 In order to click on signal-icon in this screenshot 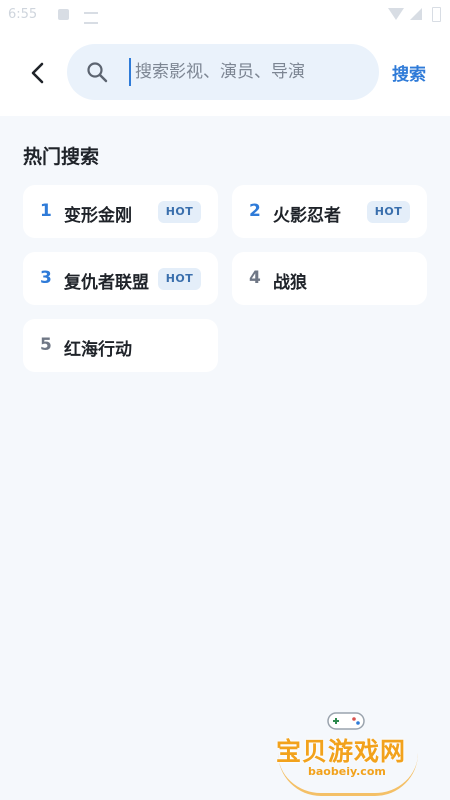, I will do `click(416, 14)`.